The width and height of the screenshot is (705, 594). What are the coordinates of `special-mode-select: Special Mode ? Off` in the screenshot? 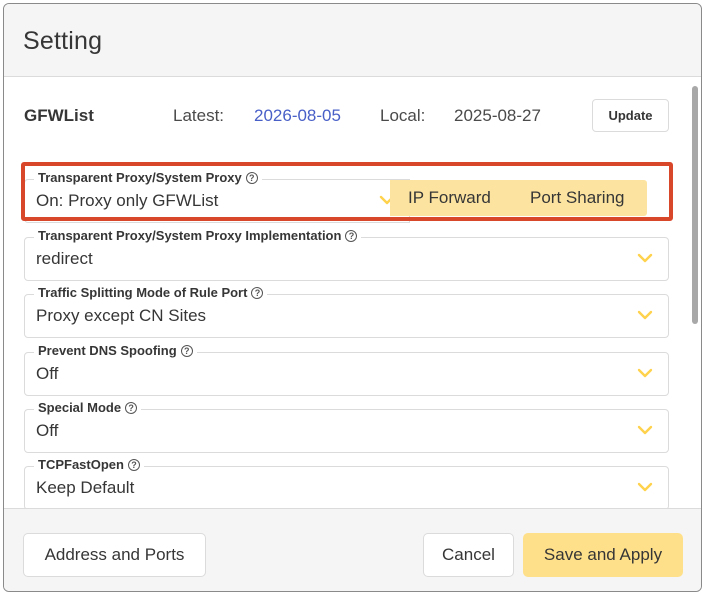 It's located at (346, 426).